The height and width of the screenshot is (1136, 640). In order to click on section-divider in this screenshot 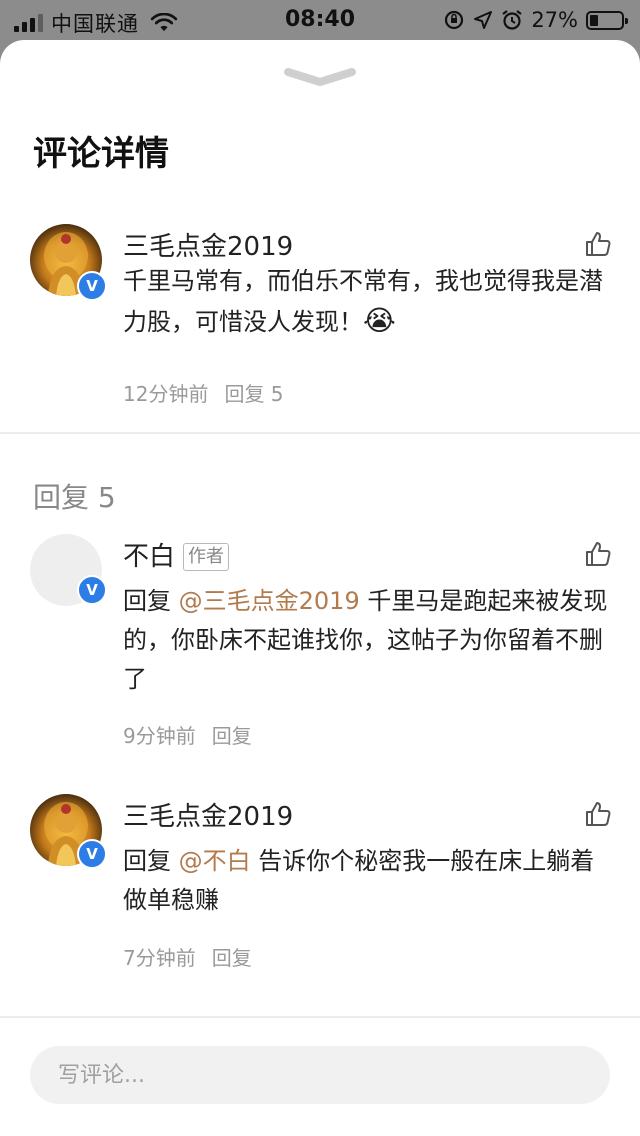, I will do `click(320, 433)`.